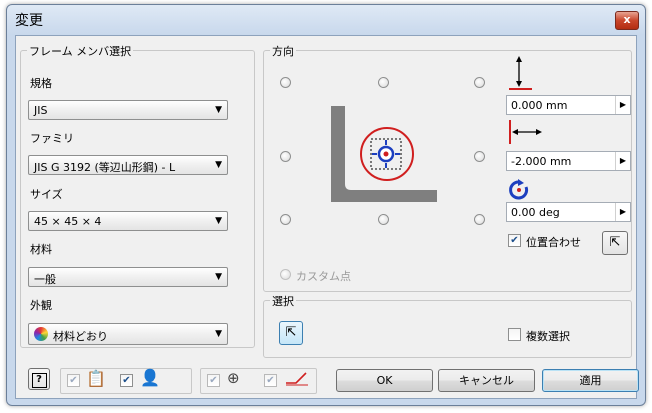  I want to click on angle-profile-preview, so click(384, 154).